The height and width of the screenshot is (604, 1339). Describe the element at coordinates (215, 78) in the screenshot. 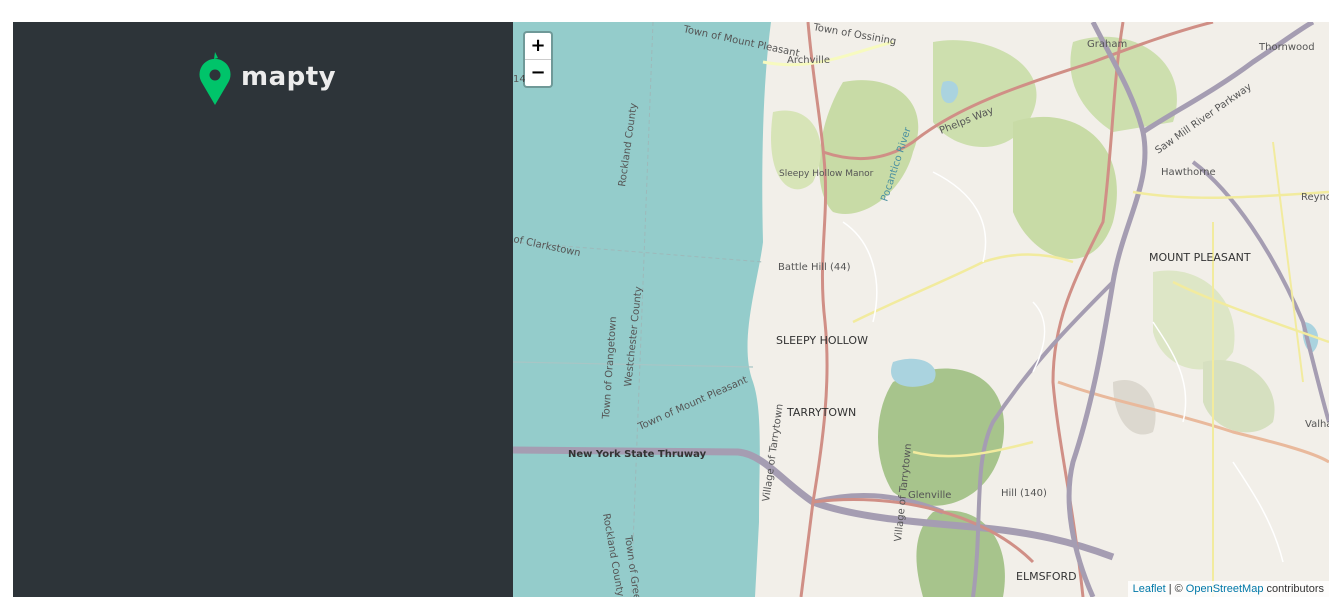

I see `map-pin-icon` at that location.